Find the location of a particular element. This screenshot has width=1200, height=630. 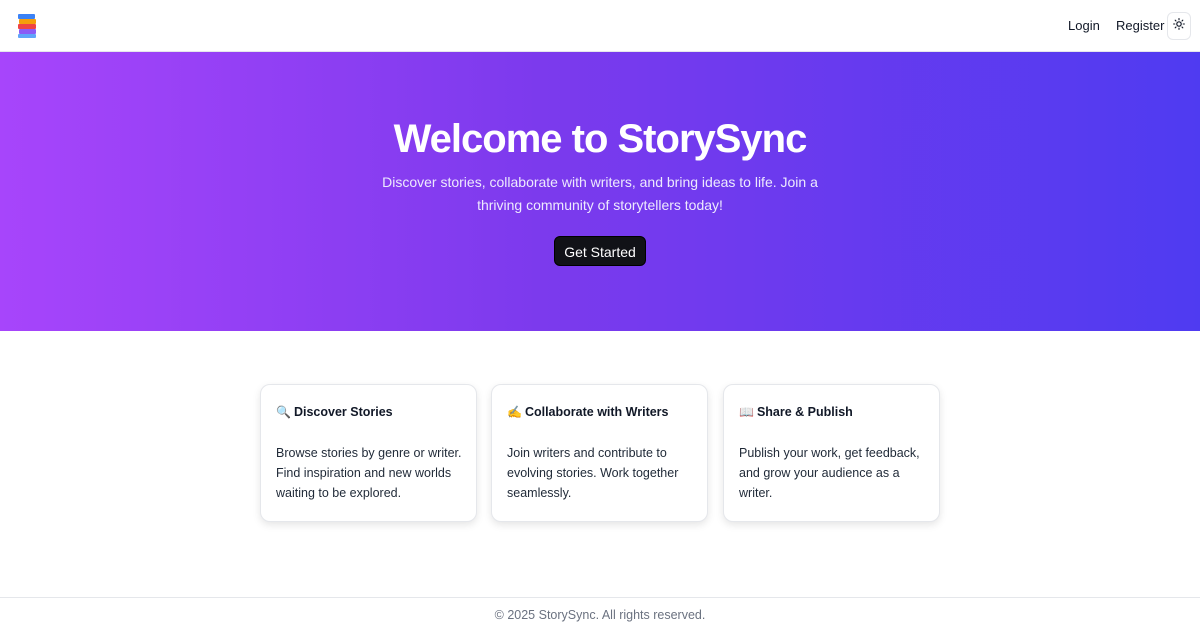

get-started-button: Get Started is located at coordinates (600, 251).